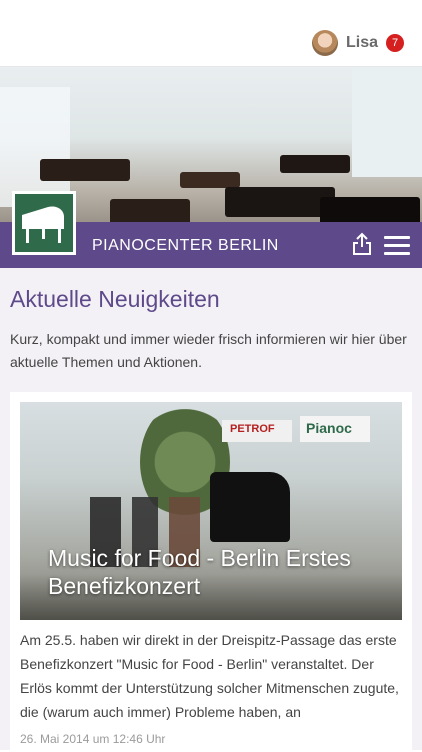 This screenshot has width=422, height=752. What do you see at coordinates (93, 739) in the screenshot?
I see `news-card-date: 26. Mai 2014 um 12:46 Uhr` at bounding box center [93, 739].